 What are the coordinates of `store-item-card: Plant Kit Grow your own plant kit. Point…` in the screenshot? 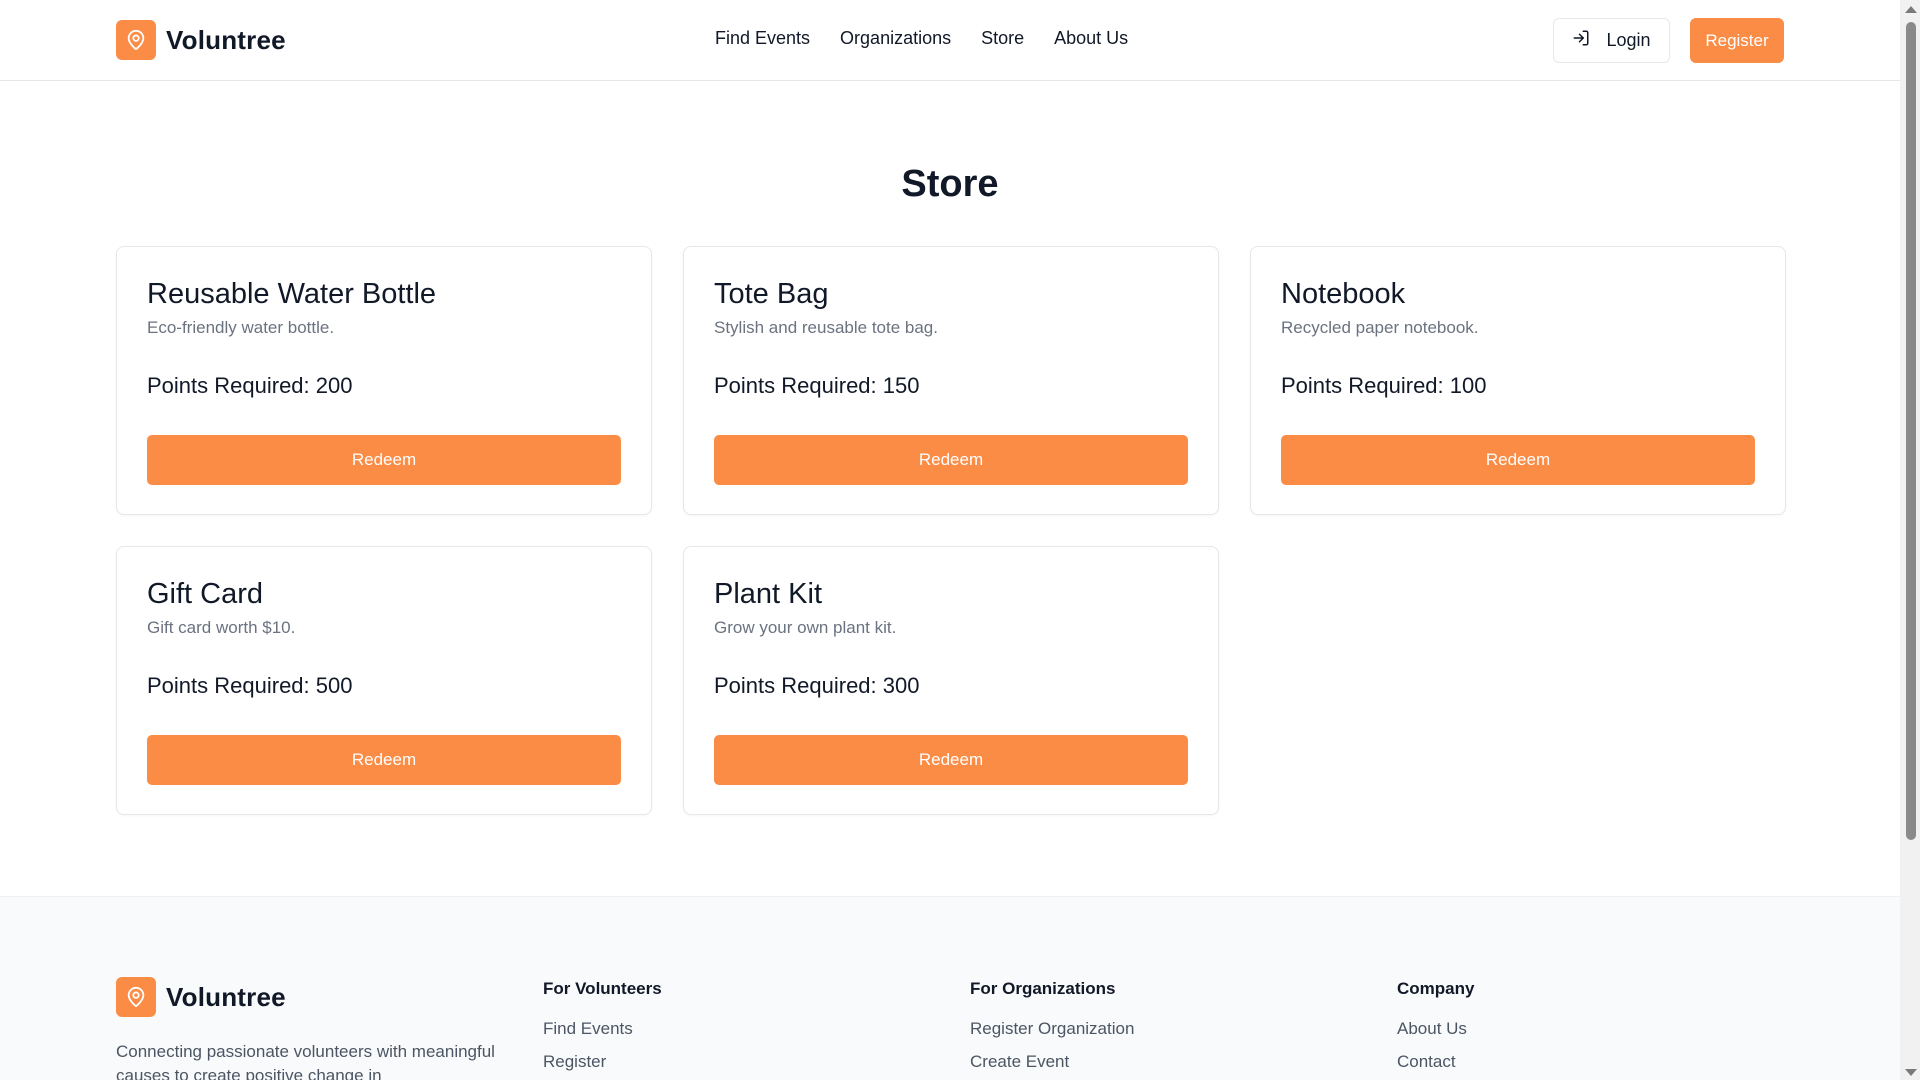 It's located at (951, 680).